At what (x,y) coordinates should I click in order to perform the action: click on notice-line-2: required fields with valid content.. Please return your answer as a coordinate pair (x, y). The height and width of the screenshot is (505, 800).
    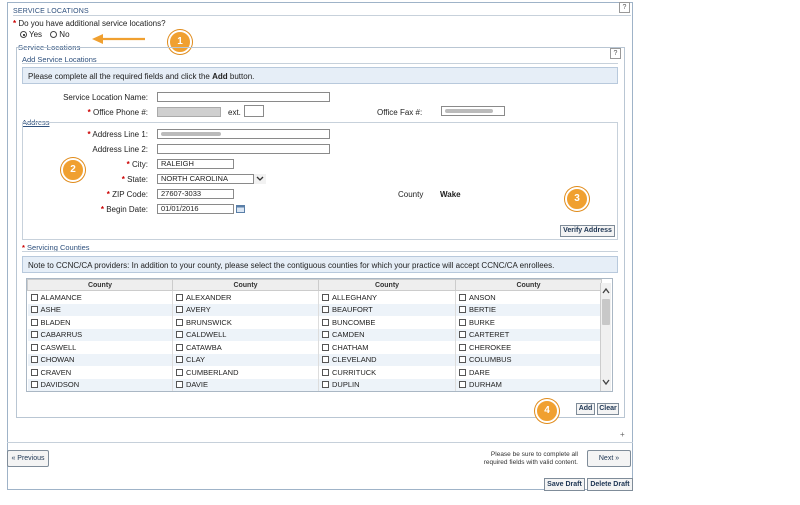
    Looking at the image, I should click on (530, 462).